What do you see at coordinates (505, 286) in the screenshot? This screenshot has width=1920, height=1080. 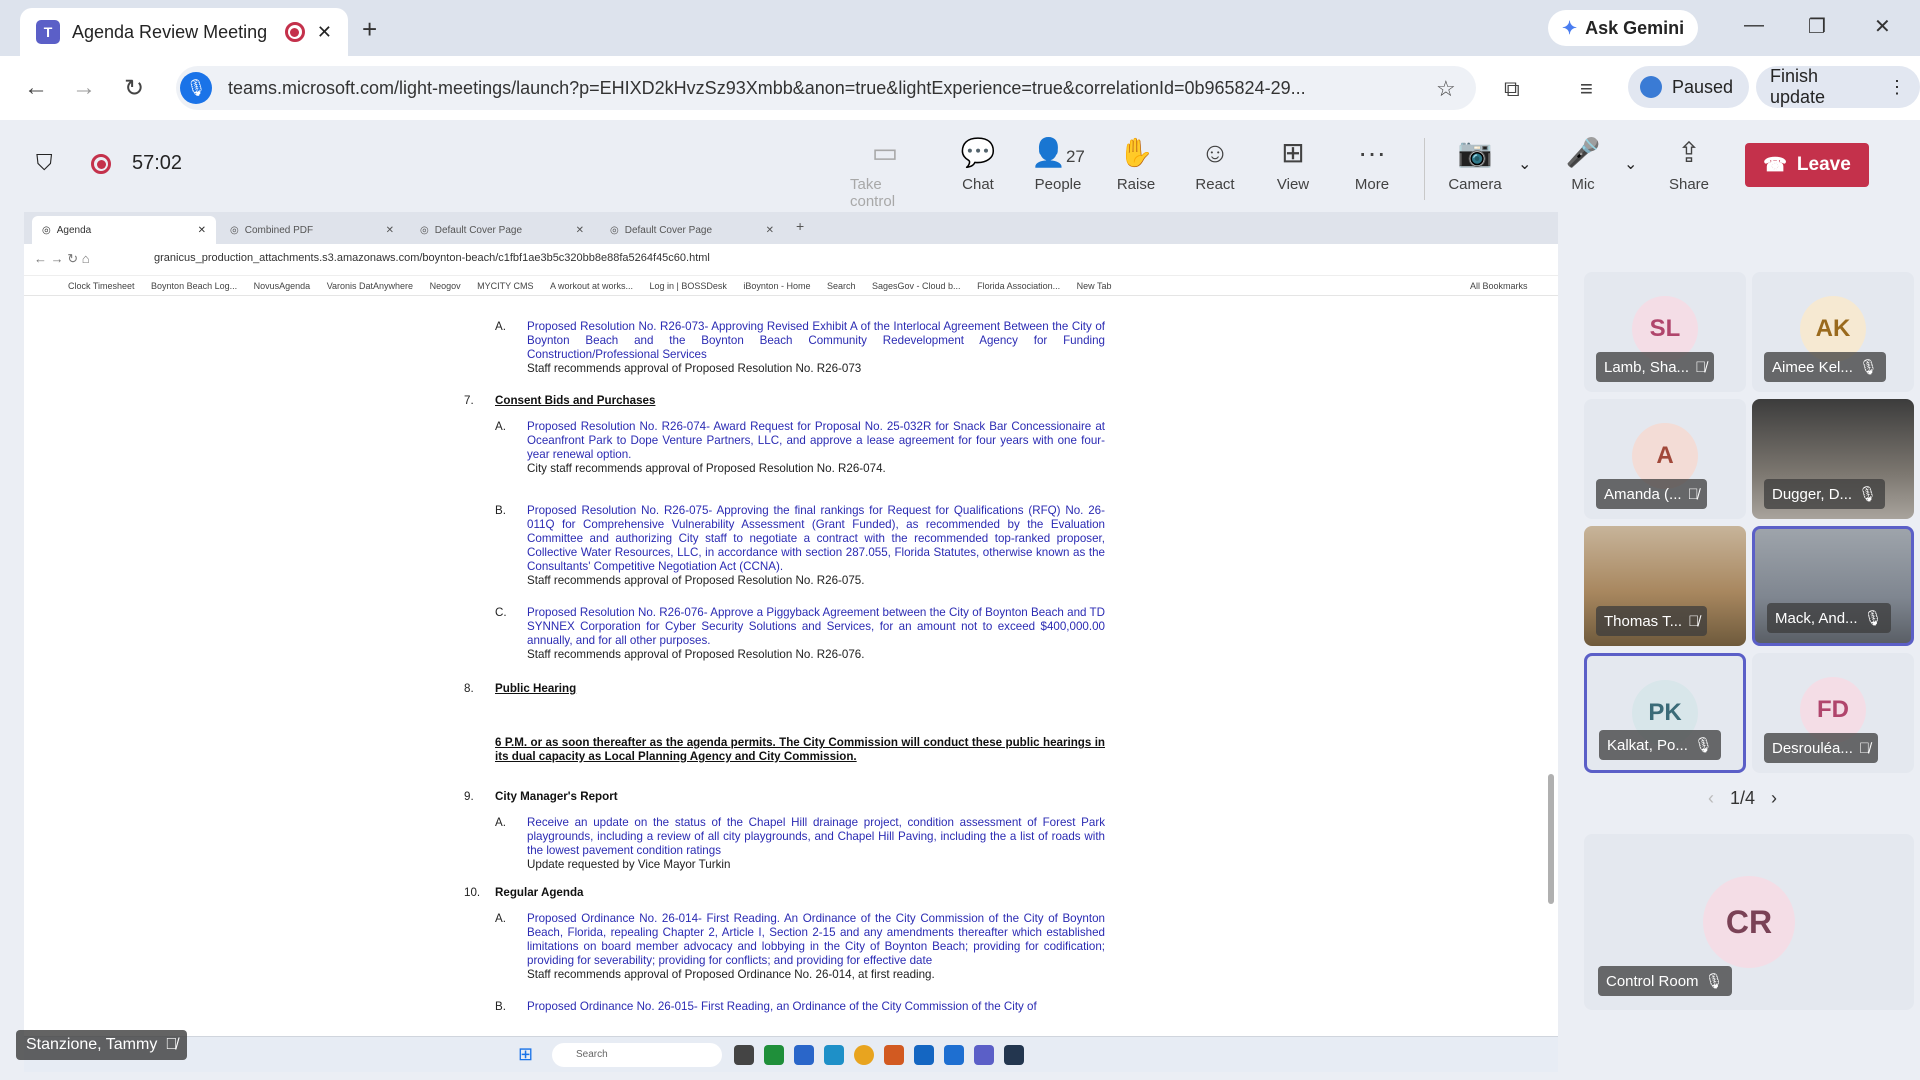 I see `bookmark: MYCITY CMS` at bounding box center [505, 286].